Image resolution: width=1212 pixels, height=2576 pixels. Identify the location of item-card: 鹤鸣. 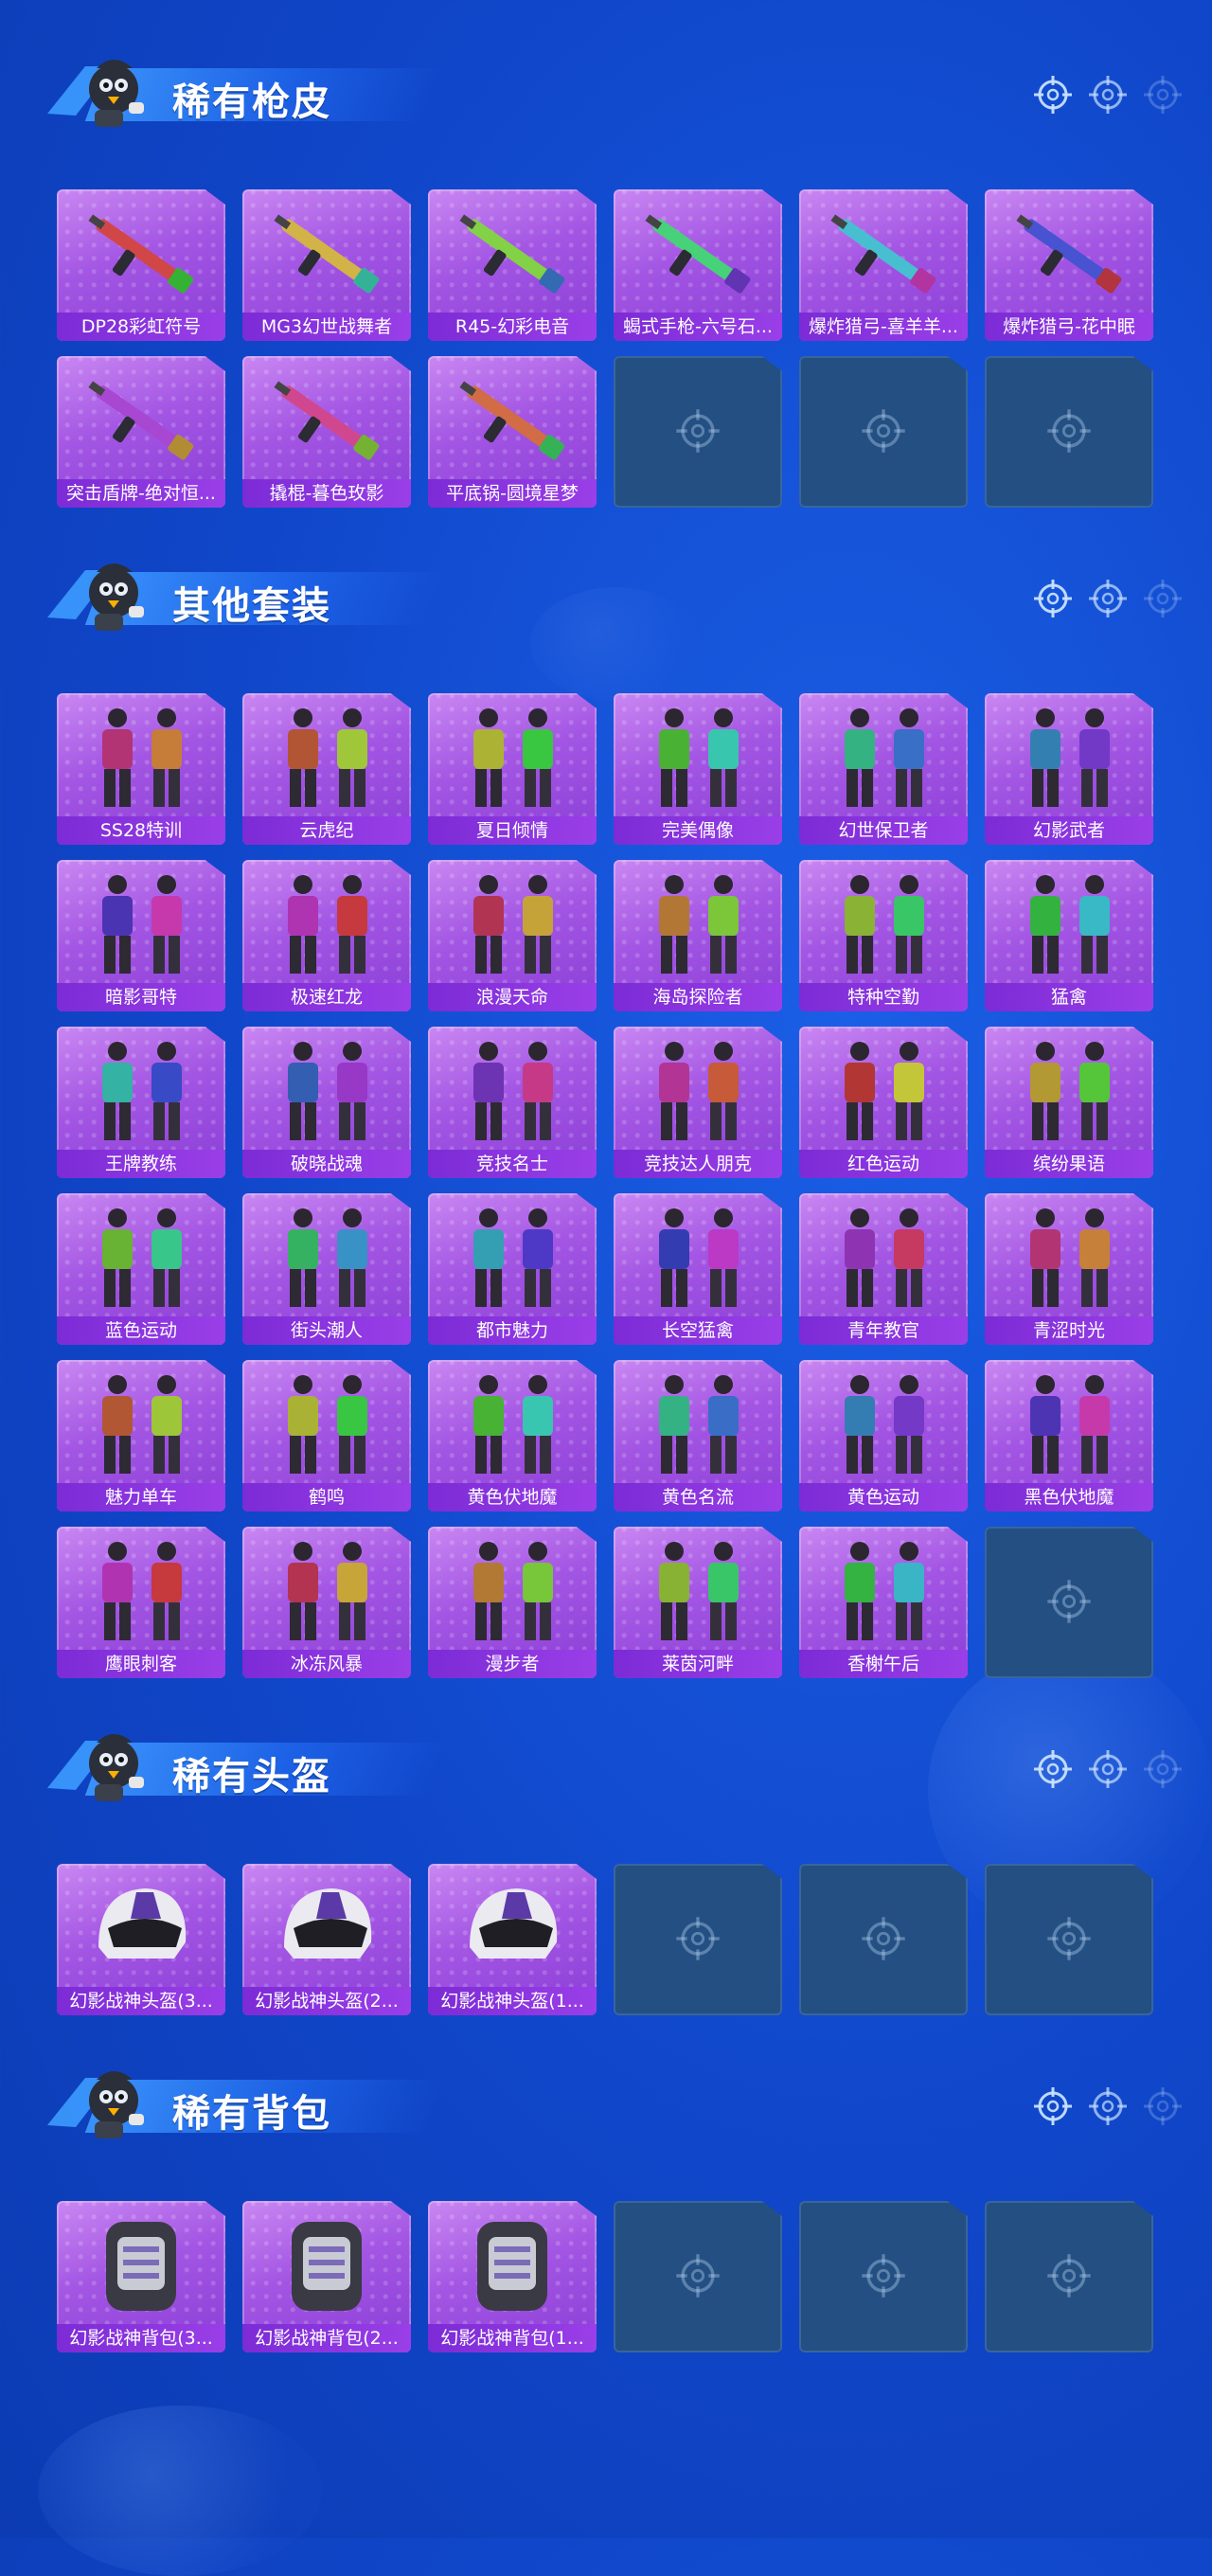
(326, 1436).